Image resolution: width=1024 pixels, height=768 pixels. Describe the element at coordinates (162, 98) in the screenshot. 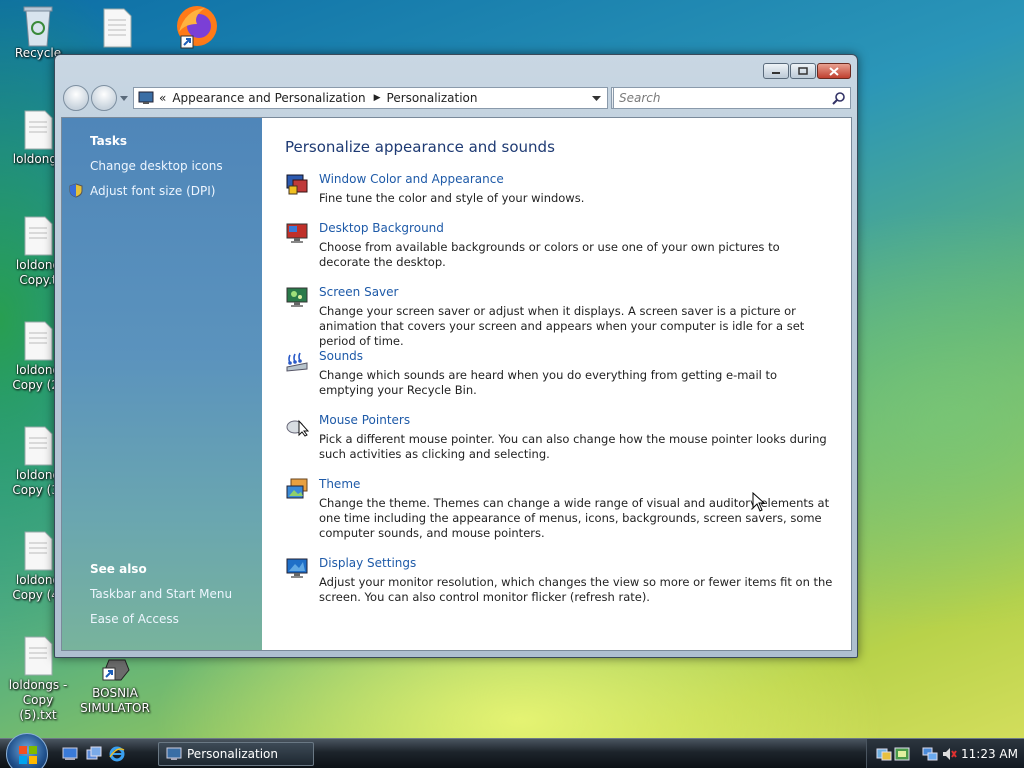

I see `address-overflow-icon: «` at that location.